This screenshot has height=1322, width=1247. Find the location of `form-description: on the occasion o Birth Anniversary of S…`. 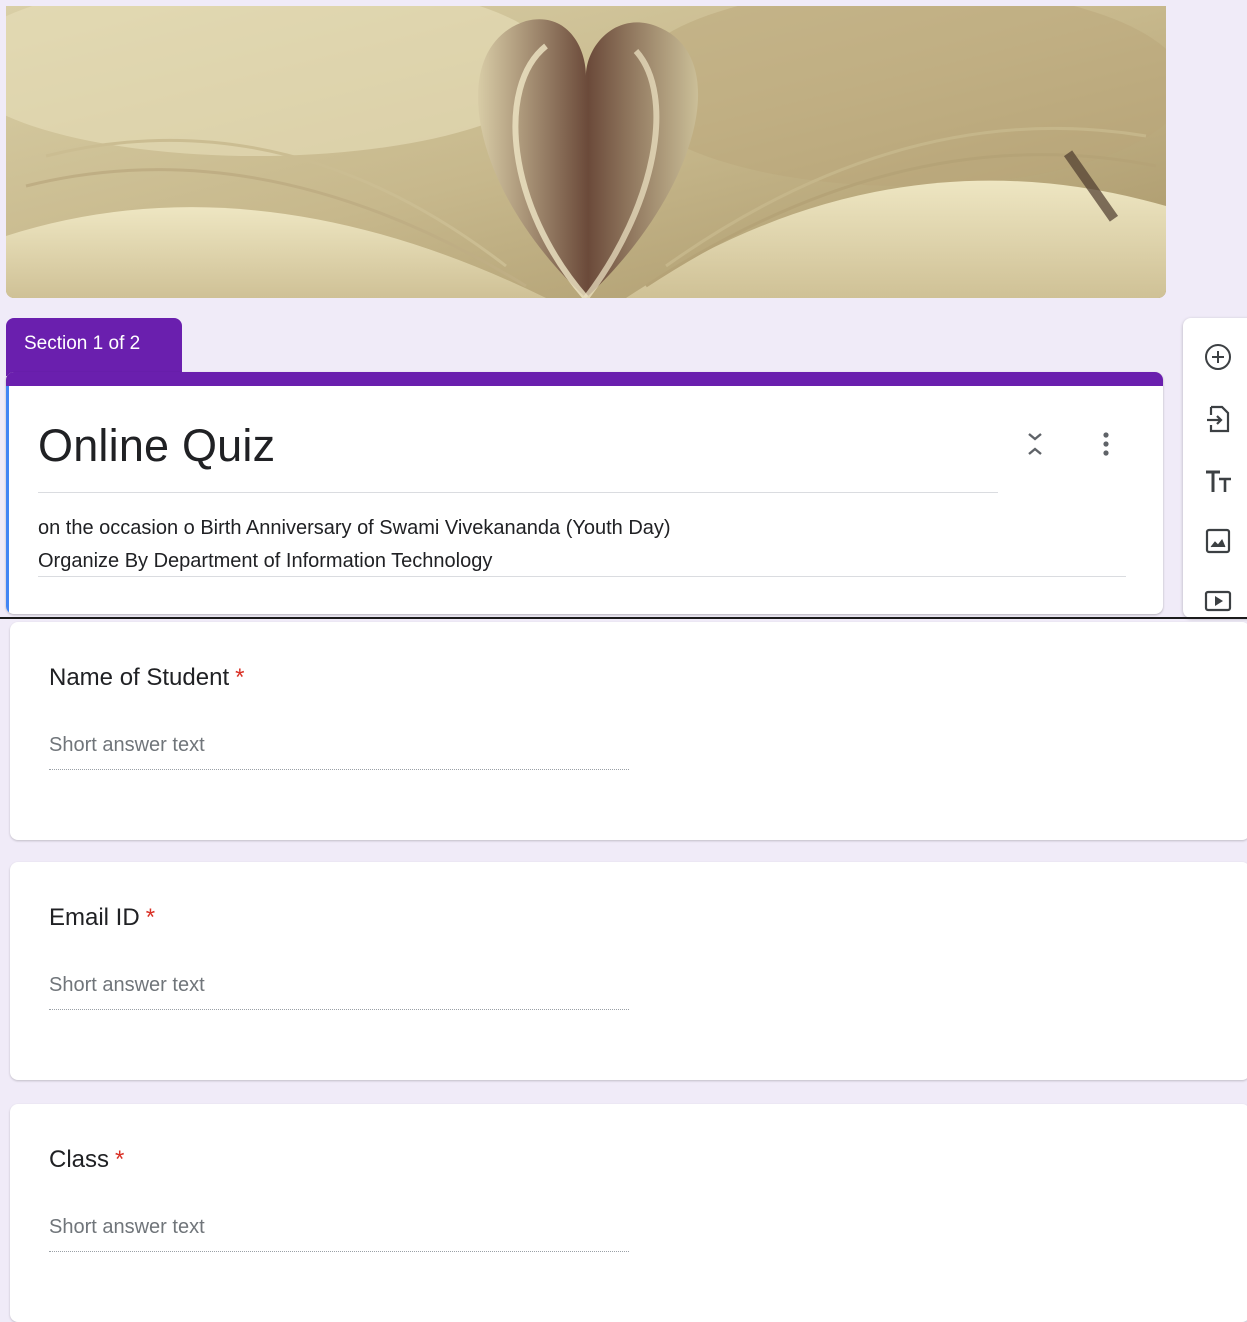

form-description: on the occasion o Birth Anniversary of S… is located at coordinates (354, 545).